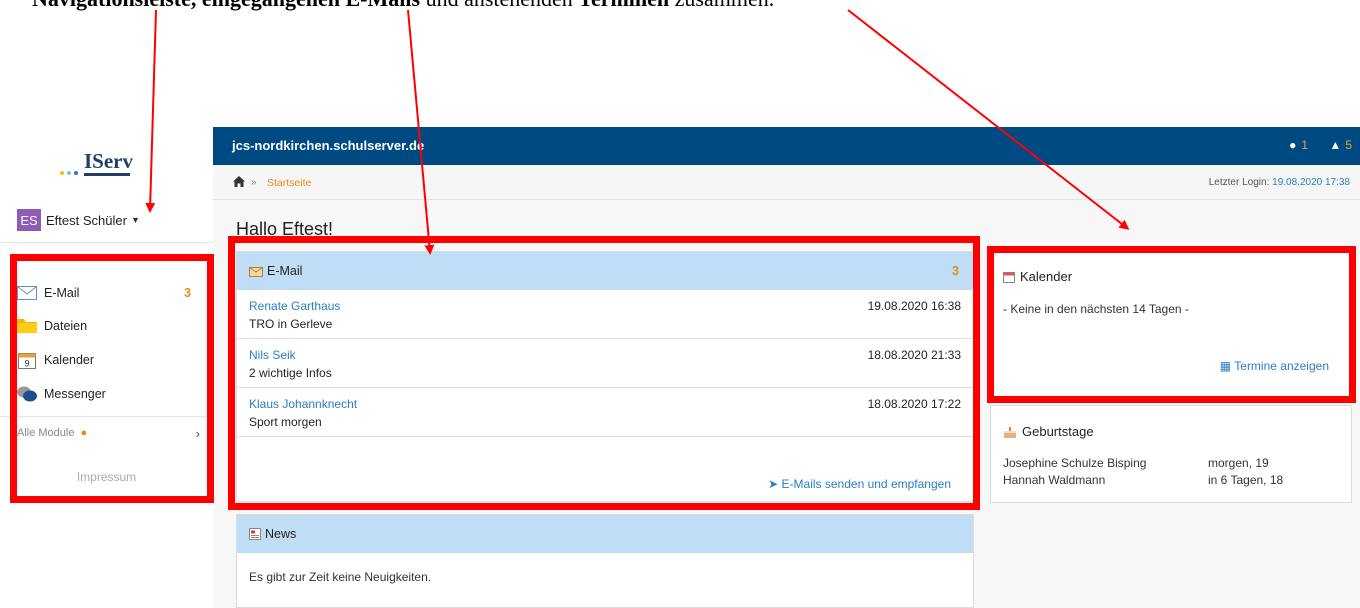 The height and width of the screenshot is (608, 1360). I want to click on last-login-value: 19.08.2020 17:38, so click(1311, 182).